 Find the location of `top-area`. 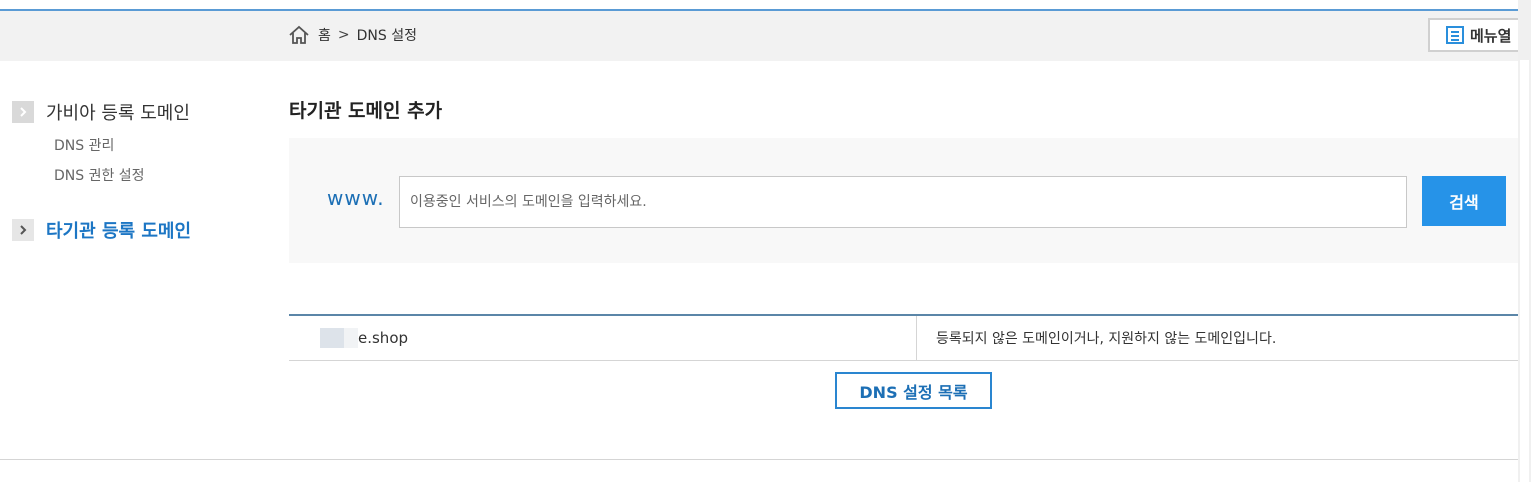

top-area is located at coordinates (765, 4).